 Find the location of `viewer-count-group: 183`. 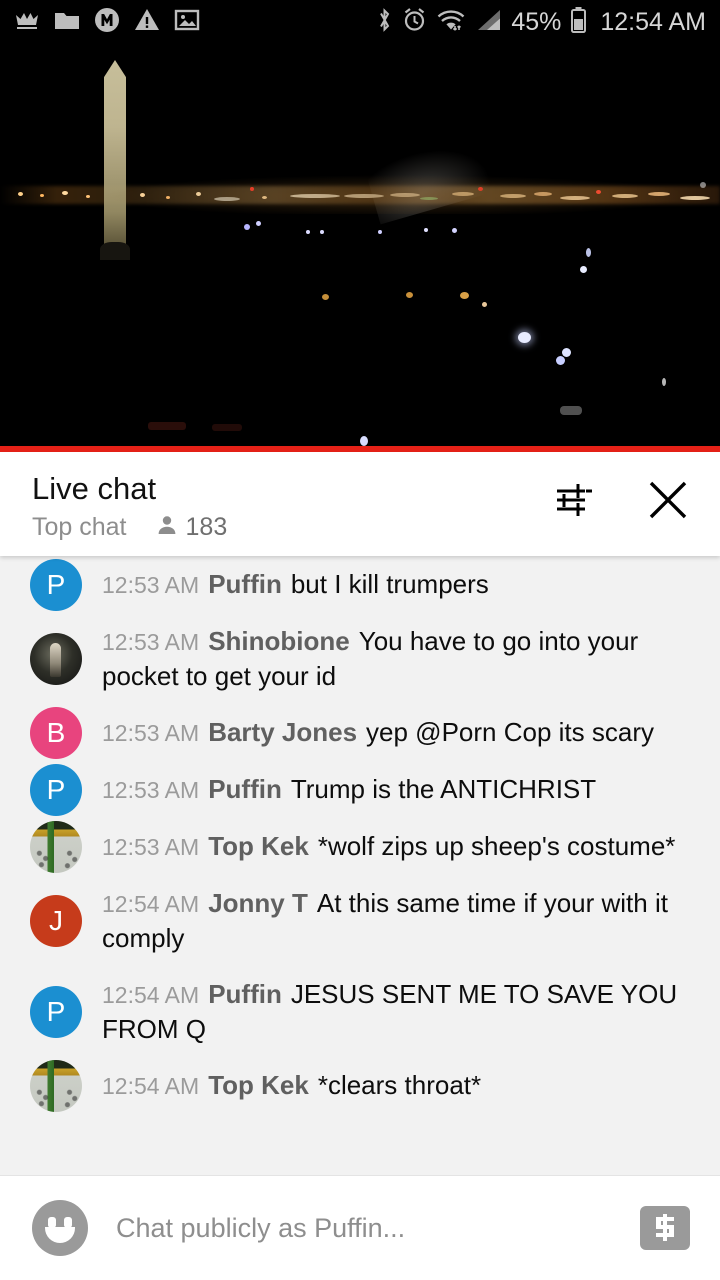

viewer-count-group: 183 is located at coordinates (191, 527).